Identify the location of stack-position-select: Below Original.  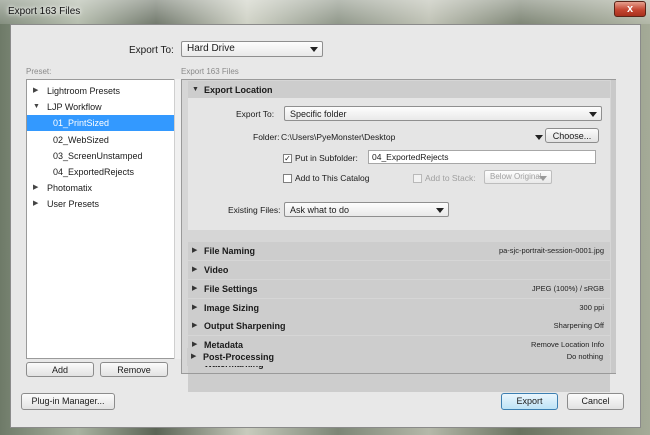
(518, 177).